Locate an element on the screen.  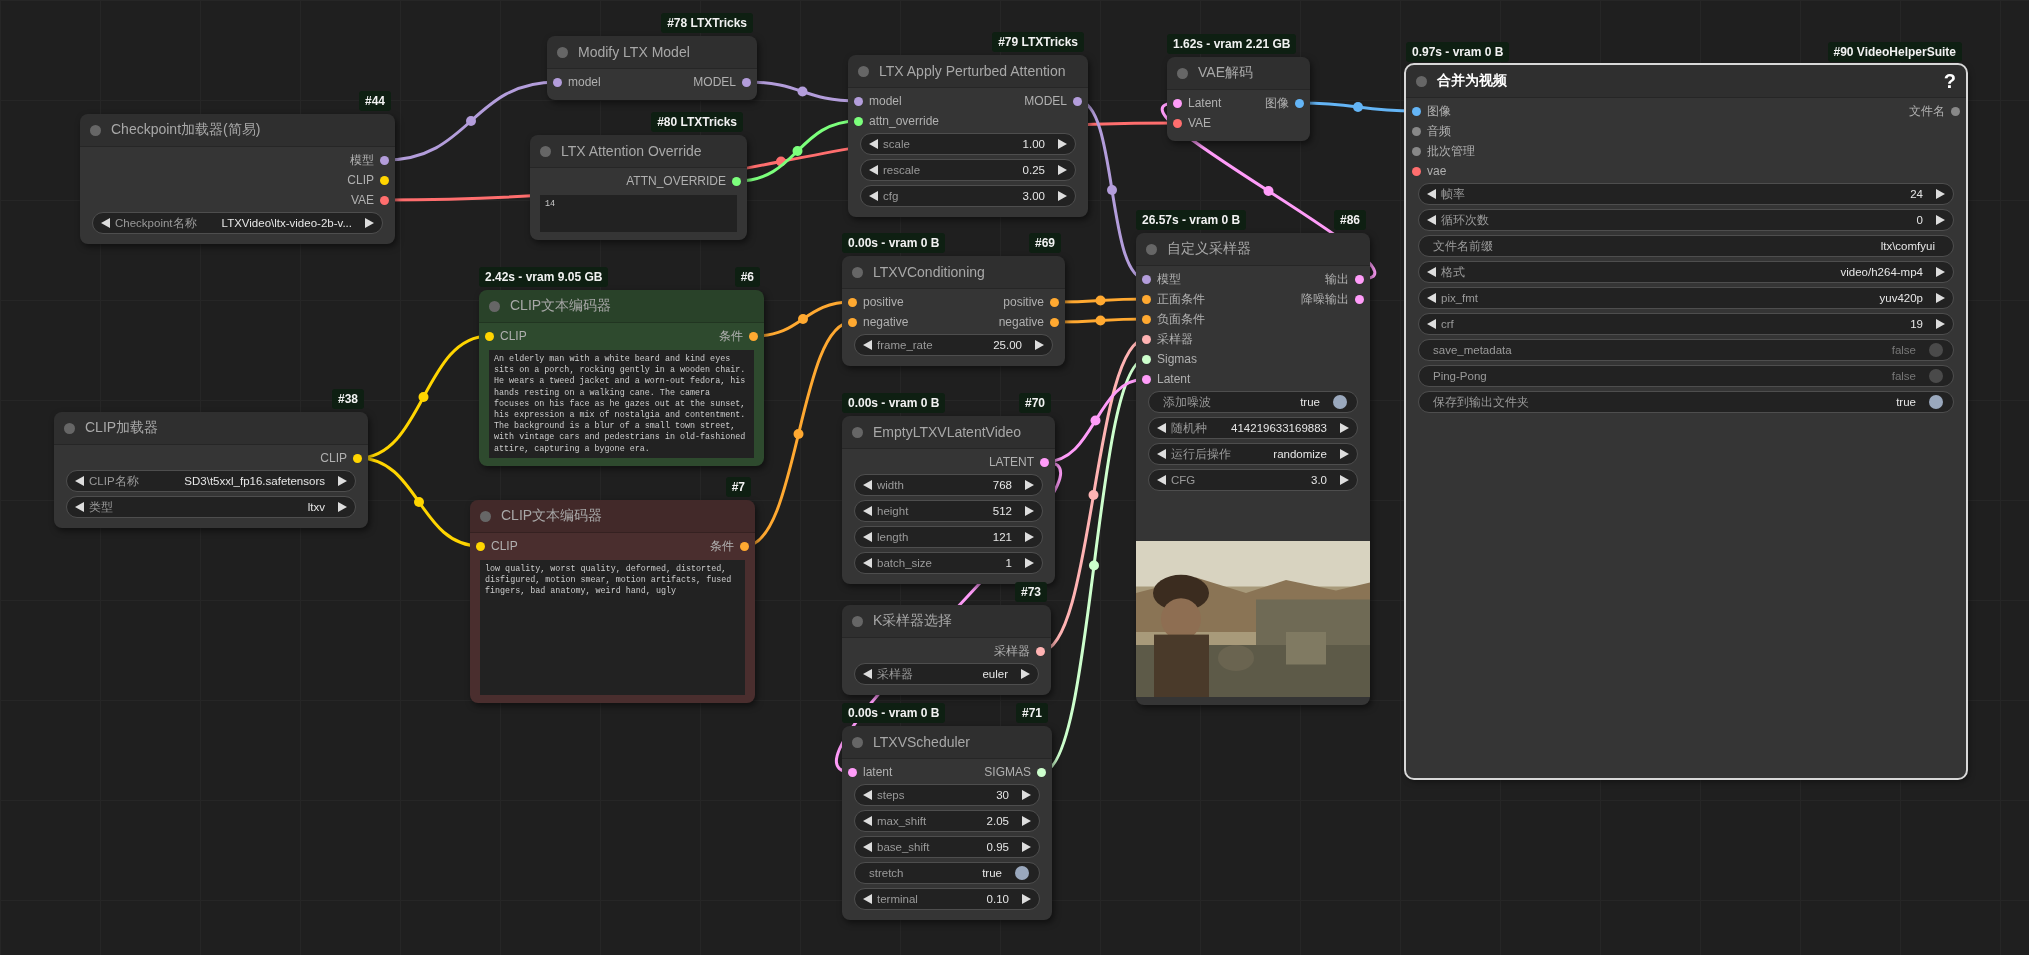
value-stepper: length 121 is located at coordinates (948, 537).